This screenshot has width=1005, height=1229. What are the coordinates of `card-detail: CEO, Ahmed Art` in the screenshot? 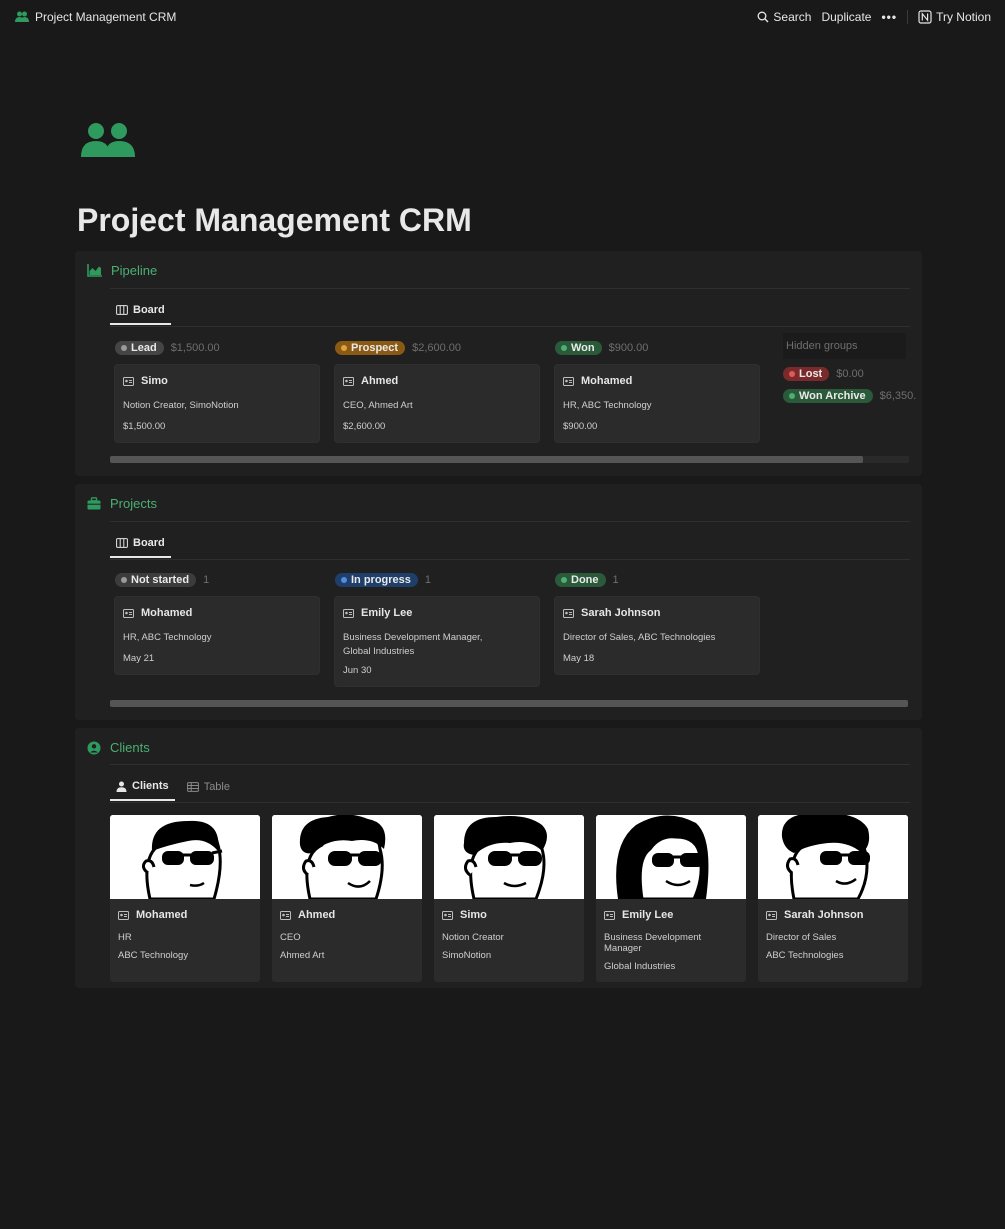 It's located at (378, 405).